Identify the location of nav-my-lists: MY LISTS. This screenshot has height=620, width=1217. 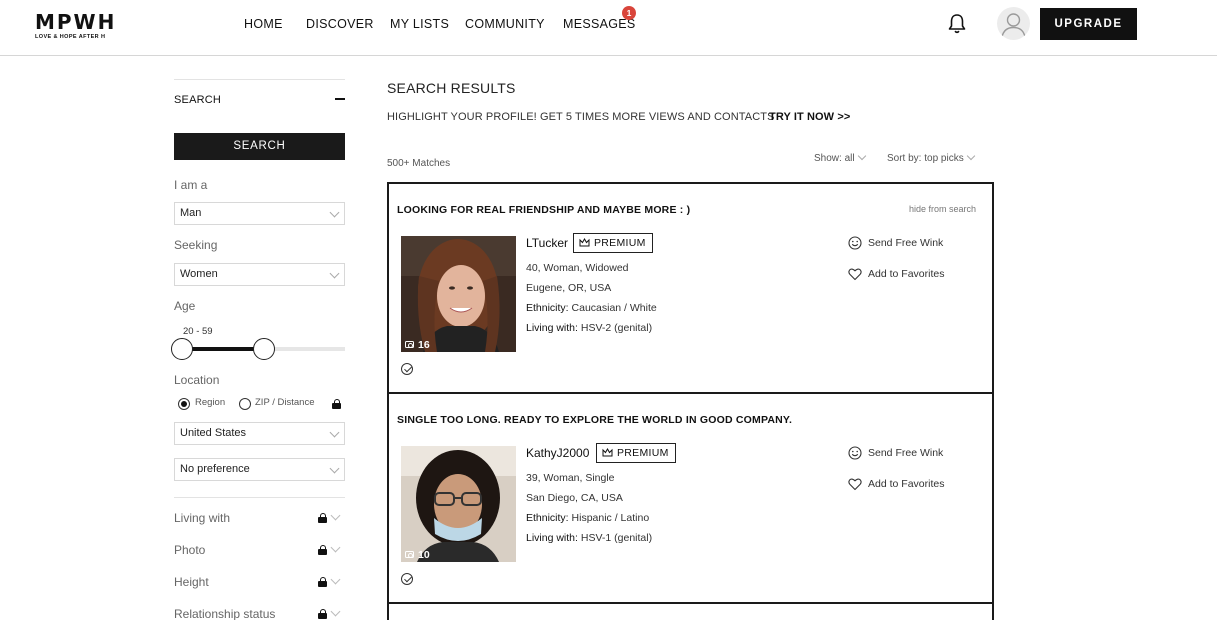
(419, 24).